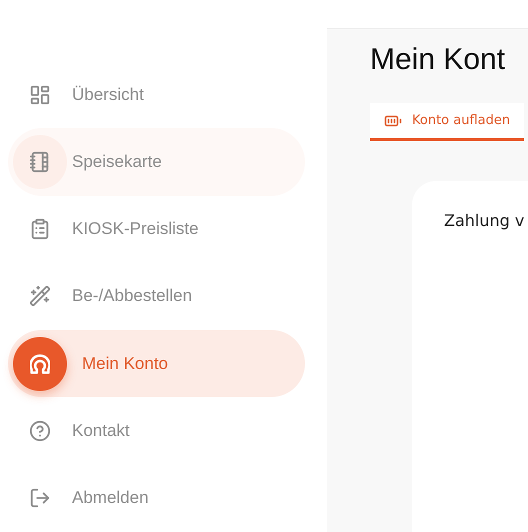  I want to click on sidebar-item: KIOSK-Preisliste, so click(156, 229).